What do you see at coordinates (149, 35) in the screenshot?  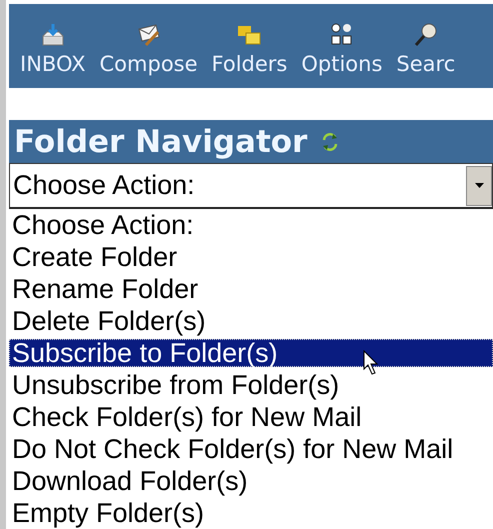 I see `envelope-pencil-icon` at bounding box center [149, 35].